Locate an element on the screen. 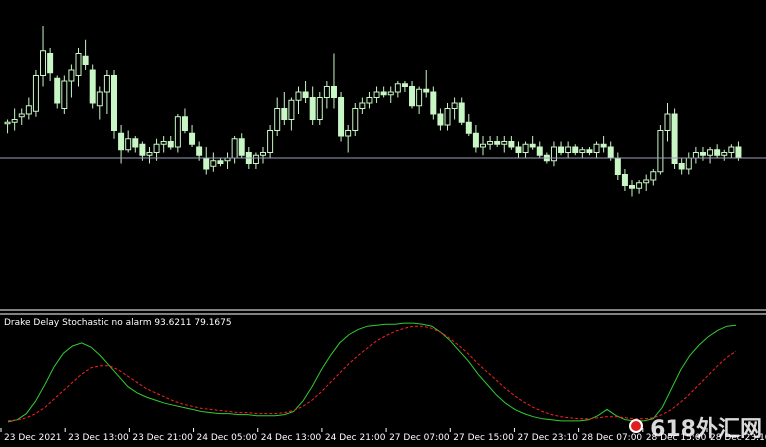 This screenshot has height=447, width=766. time-axis-label: 28 Dec 07:00 is located at coordinates (612, 438).